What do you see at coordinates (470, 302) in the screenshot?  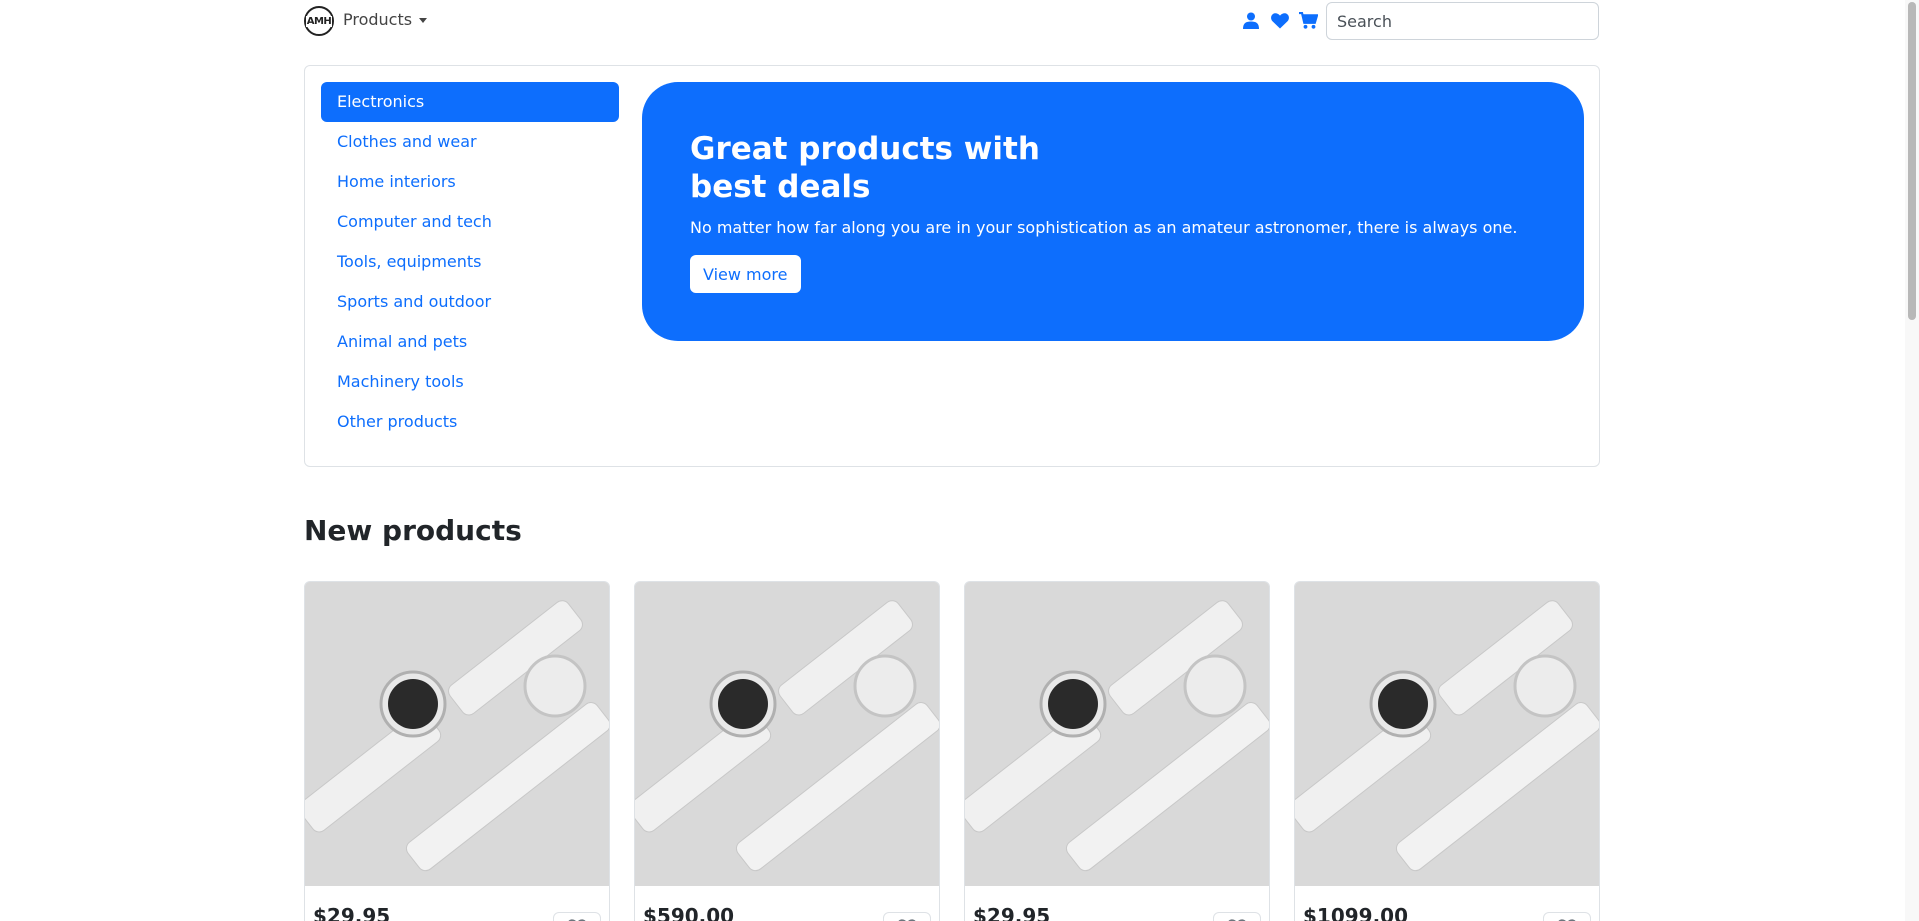 I see `category-item-sports-and-outdoor: Sports and outdoor` at bounding box center [470, 302].